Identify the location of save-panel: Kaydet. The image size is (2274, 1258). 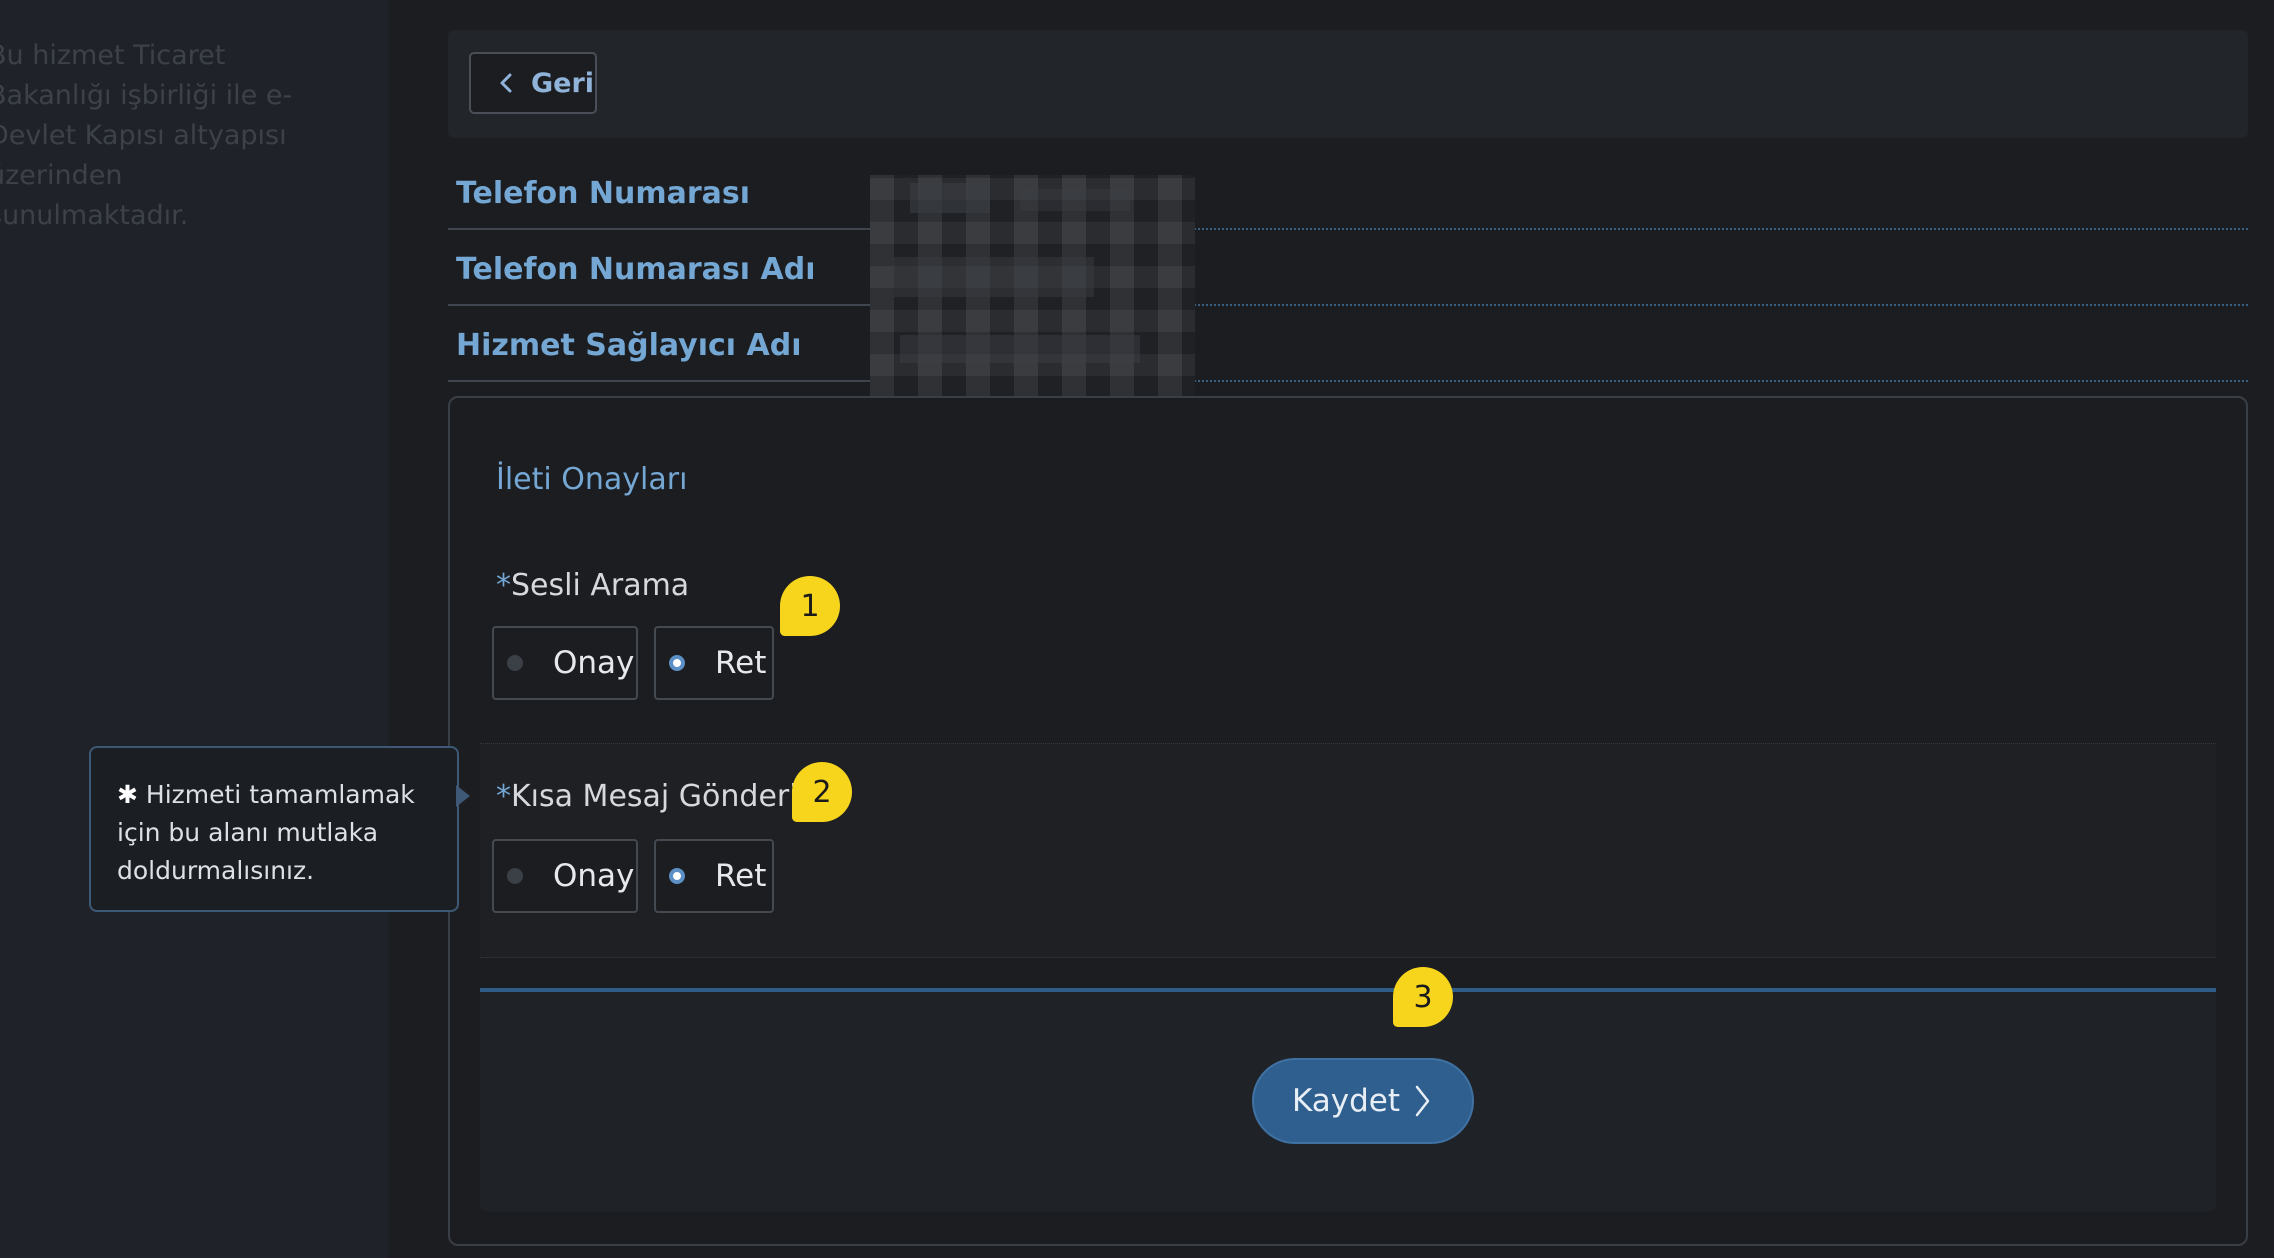
(1348, 1102).